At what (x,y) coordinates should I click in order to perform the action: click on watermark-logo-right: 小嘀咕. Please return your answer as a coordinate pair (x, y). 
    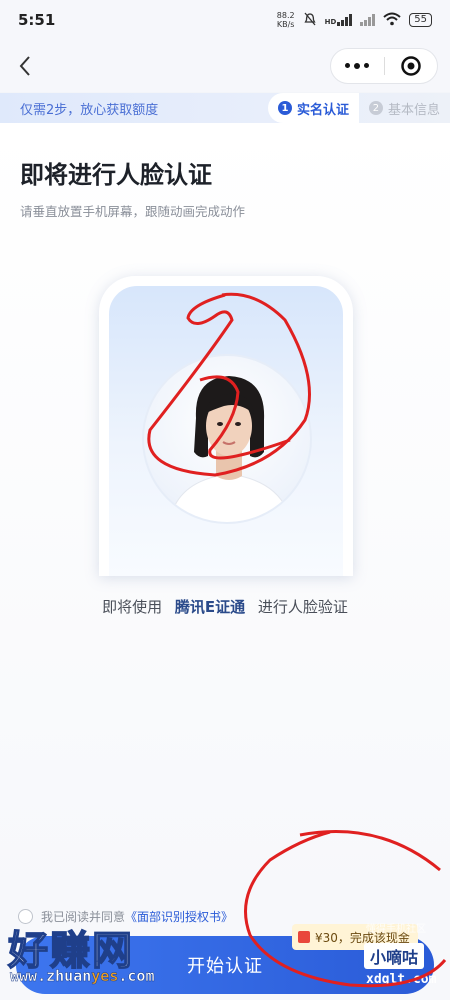
    Looking at the image, I should click on (394, 956).